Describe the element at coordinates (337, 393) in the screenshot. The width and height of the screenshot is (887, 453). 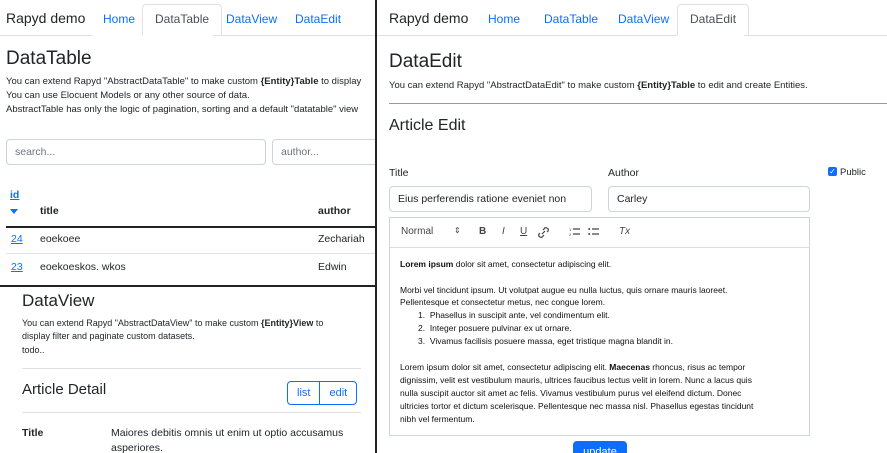
I see `edit-button: edit` at that location.